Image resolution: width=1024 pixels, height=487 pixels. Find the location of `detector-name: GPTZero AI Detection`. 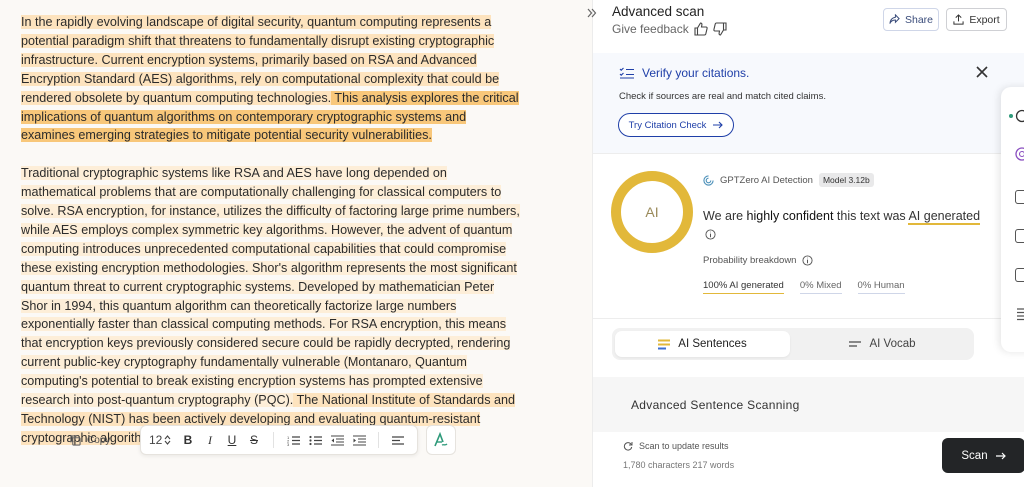

detector-name: GPTZero AI Detection is located at coordinates (766, 180).